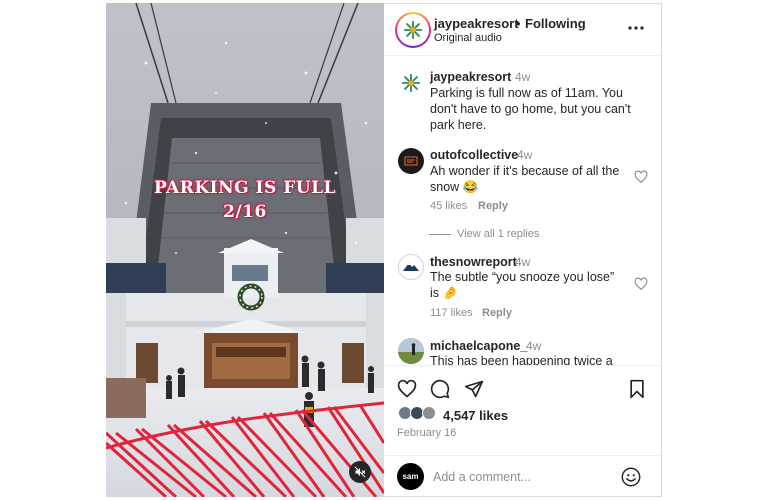 The width and height of the screenshot is (770, 500). What do you see at coordinates (426, 433) in the screenshot?
I see `post-date: February 16` at bounding box center [426, 433].